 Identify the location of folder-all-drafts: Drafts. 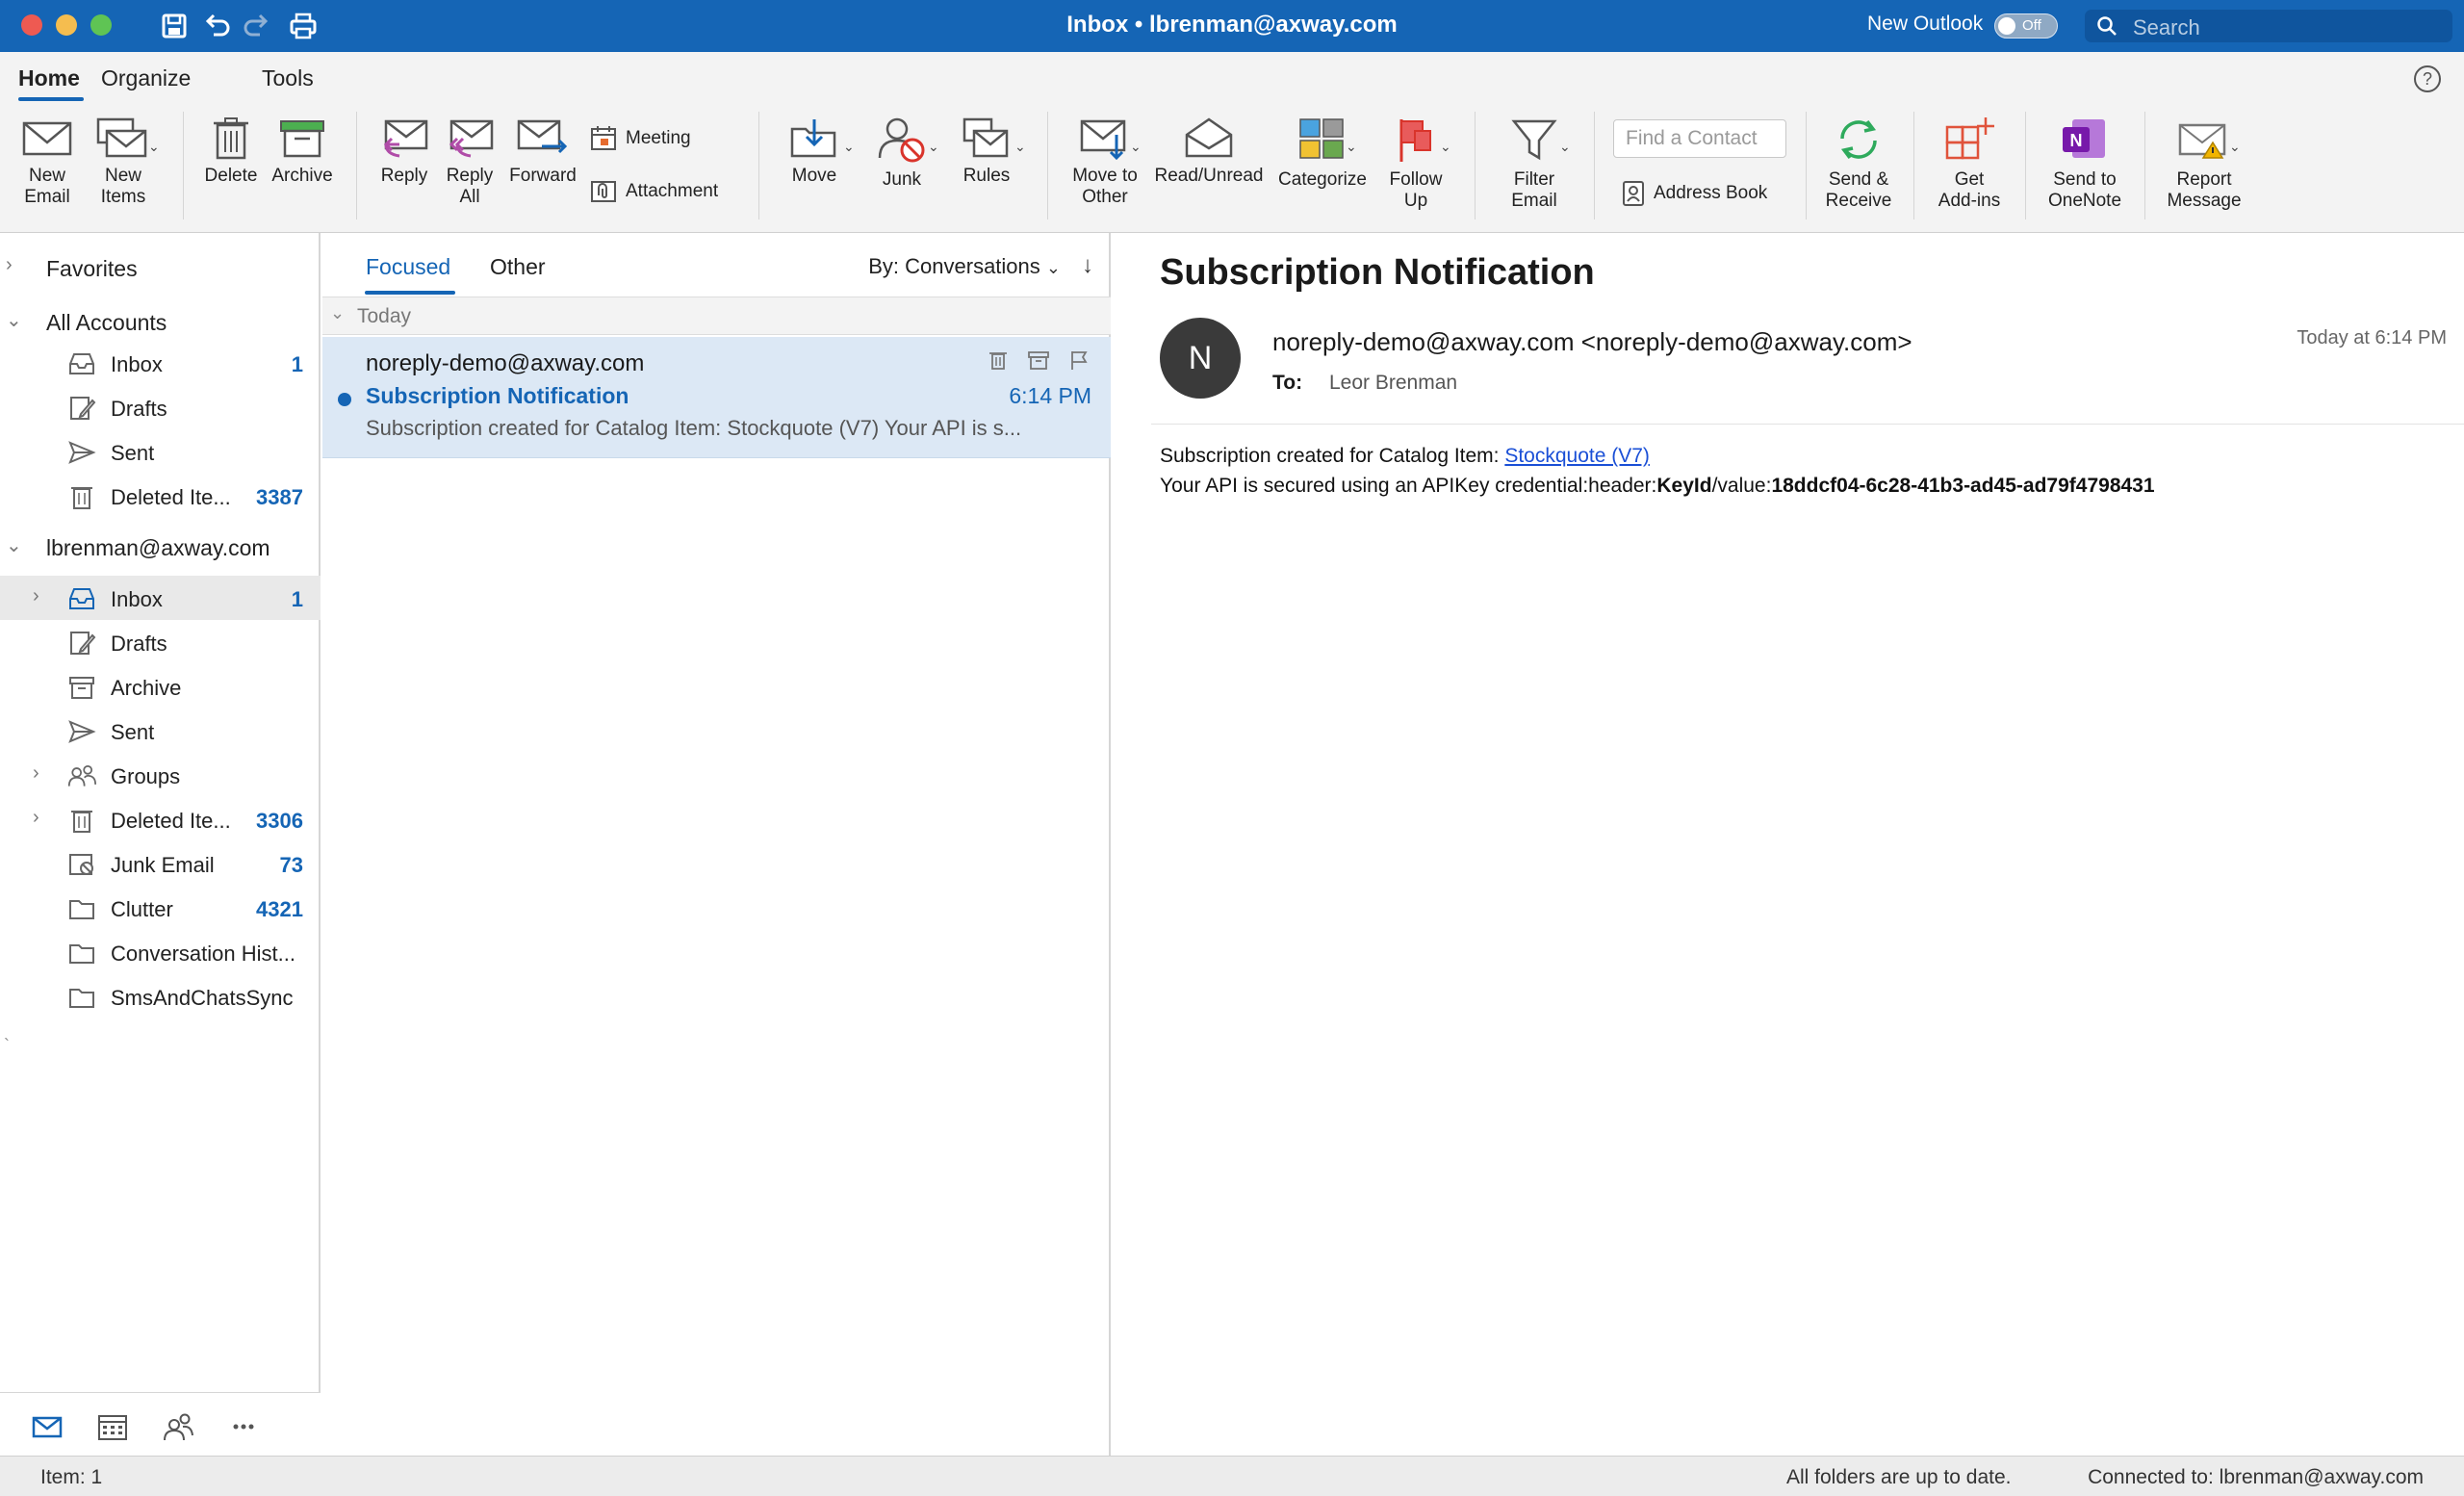
(160, 407).